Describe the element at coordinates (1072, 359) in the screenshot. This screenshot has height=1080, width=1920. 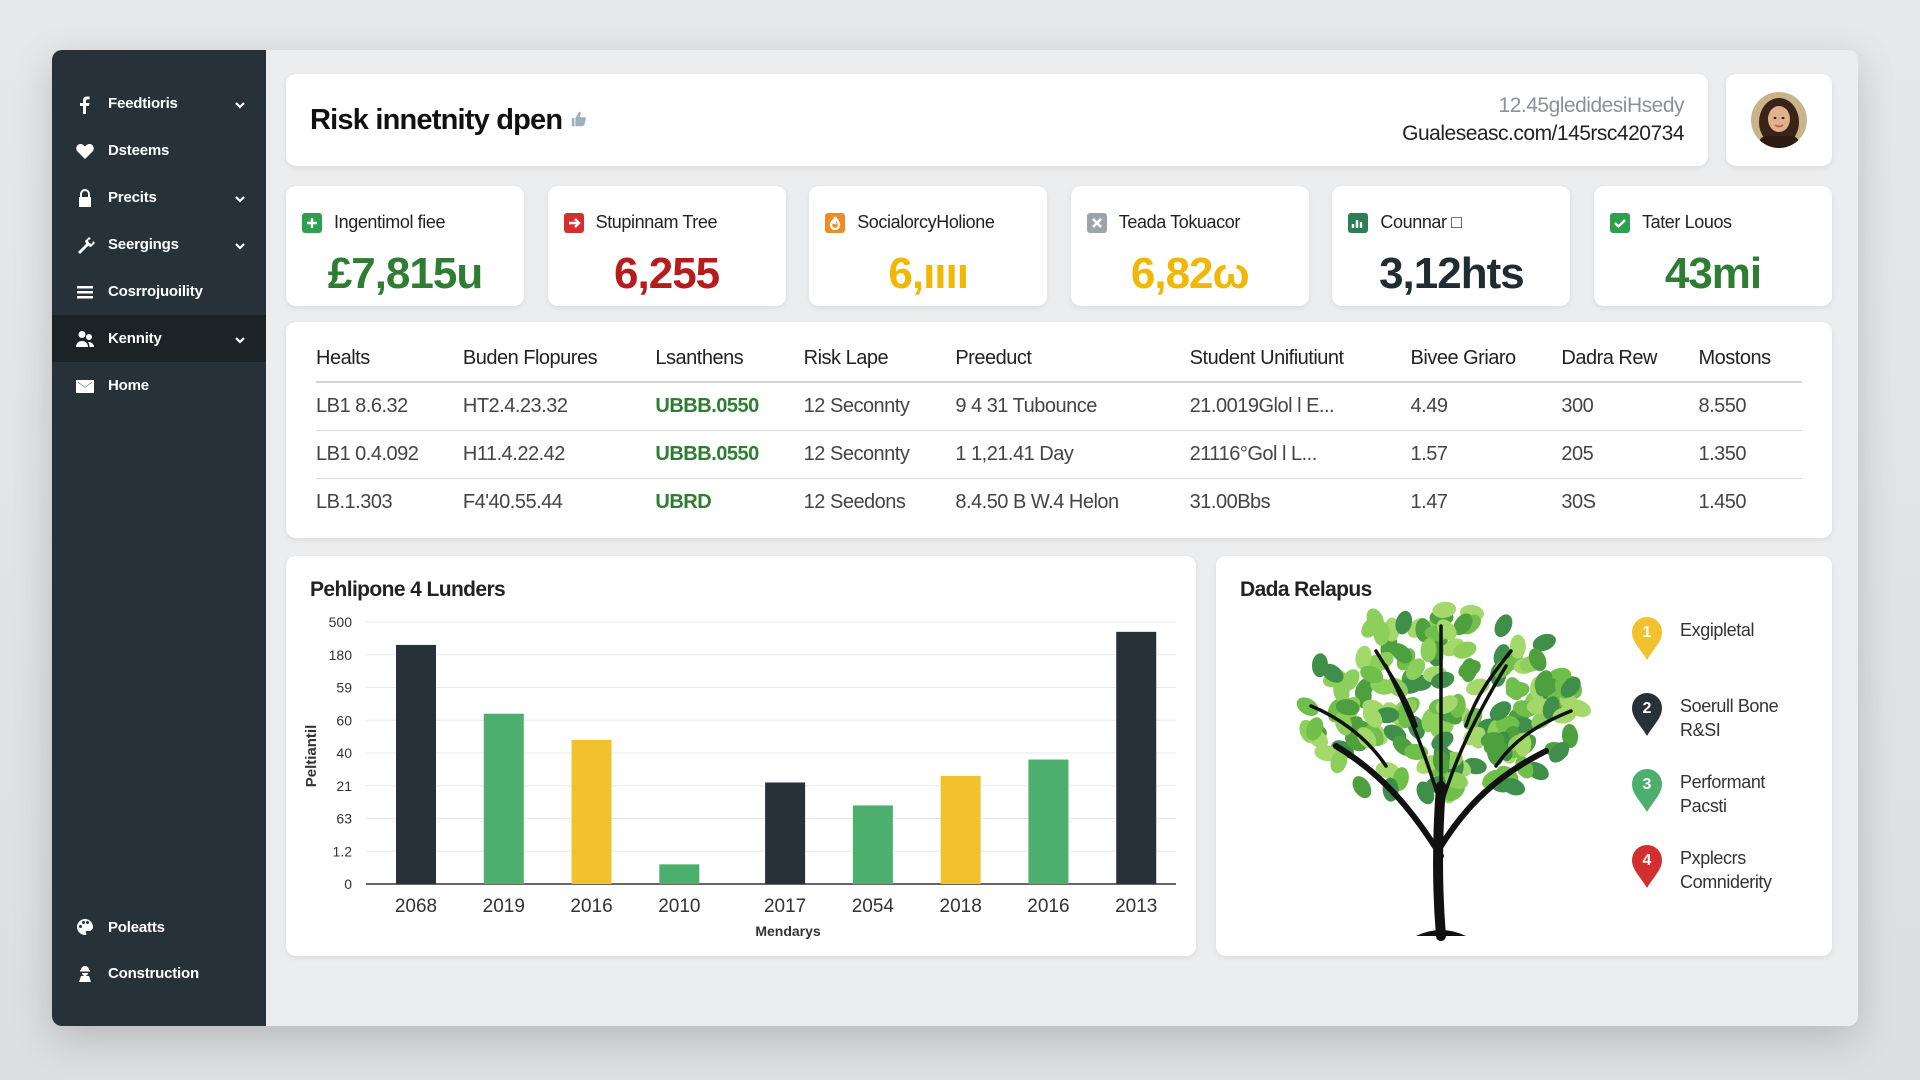
I see `column-header: Preeduct` at that location.